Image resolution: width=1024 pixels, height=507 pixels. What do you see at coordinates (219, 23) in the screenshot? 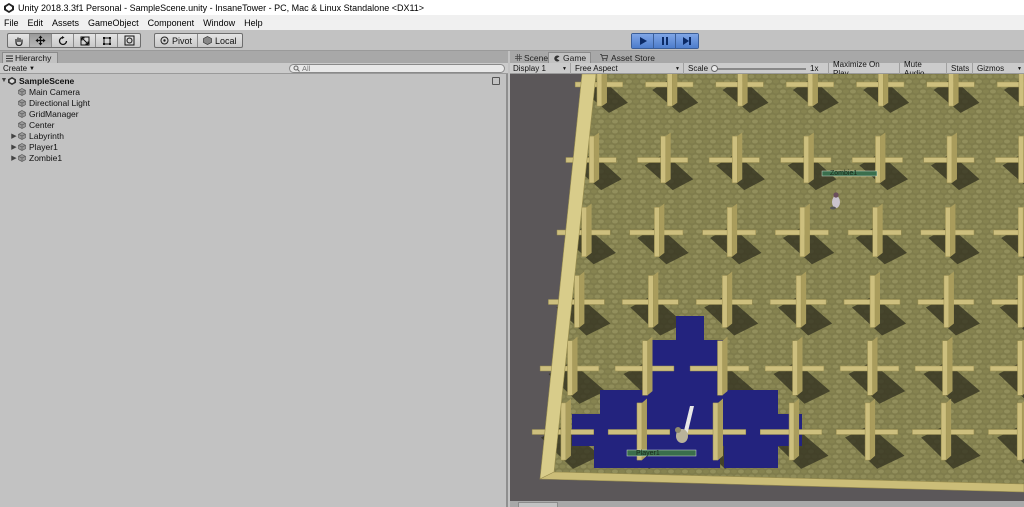
I see `menu-window: Window` at bounding box center [219, 23].